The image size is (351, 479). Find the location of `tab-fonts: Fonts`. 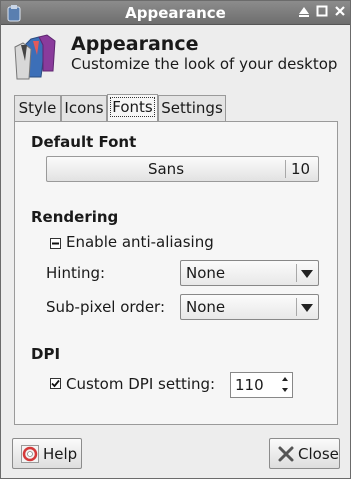

tab-fonts: Fonts is located at coordinates (132, 108).